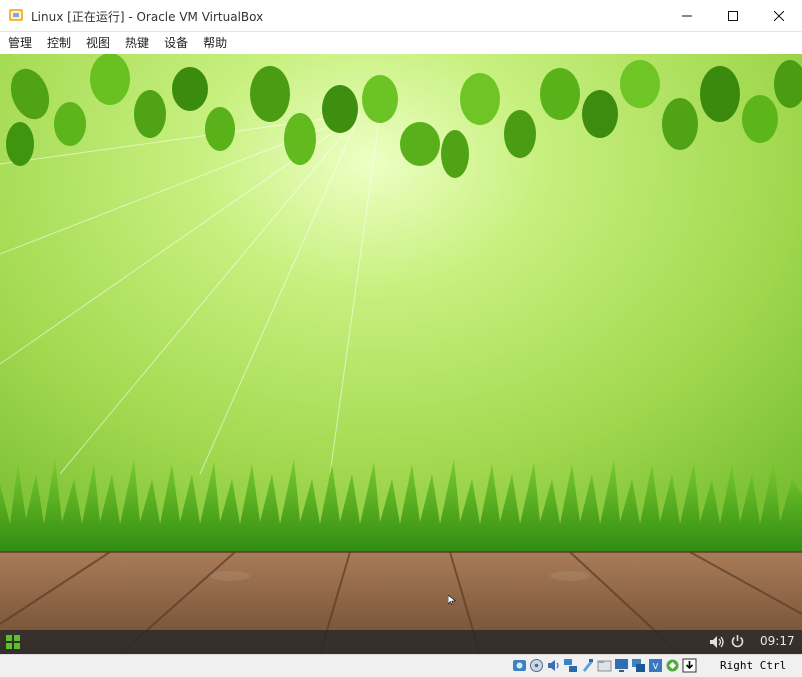  What do you see at coordinates (214, 43) in the screenshot?
I see `menu-help: 帮助` at bounding box center [214, 43].